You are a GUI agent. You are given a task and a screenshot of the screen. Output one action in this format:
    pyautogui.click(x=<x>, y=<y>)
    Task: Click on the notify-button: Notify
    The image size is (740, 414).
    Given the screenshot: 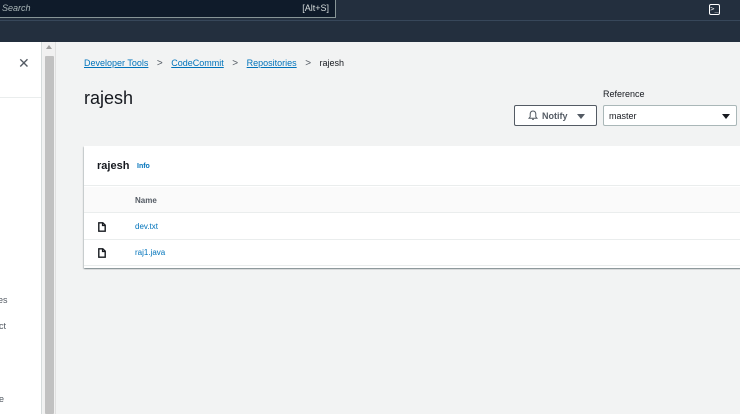 What is the action you would take?
    pyautogui.click(x=555, y=115)
    